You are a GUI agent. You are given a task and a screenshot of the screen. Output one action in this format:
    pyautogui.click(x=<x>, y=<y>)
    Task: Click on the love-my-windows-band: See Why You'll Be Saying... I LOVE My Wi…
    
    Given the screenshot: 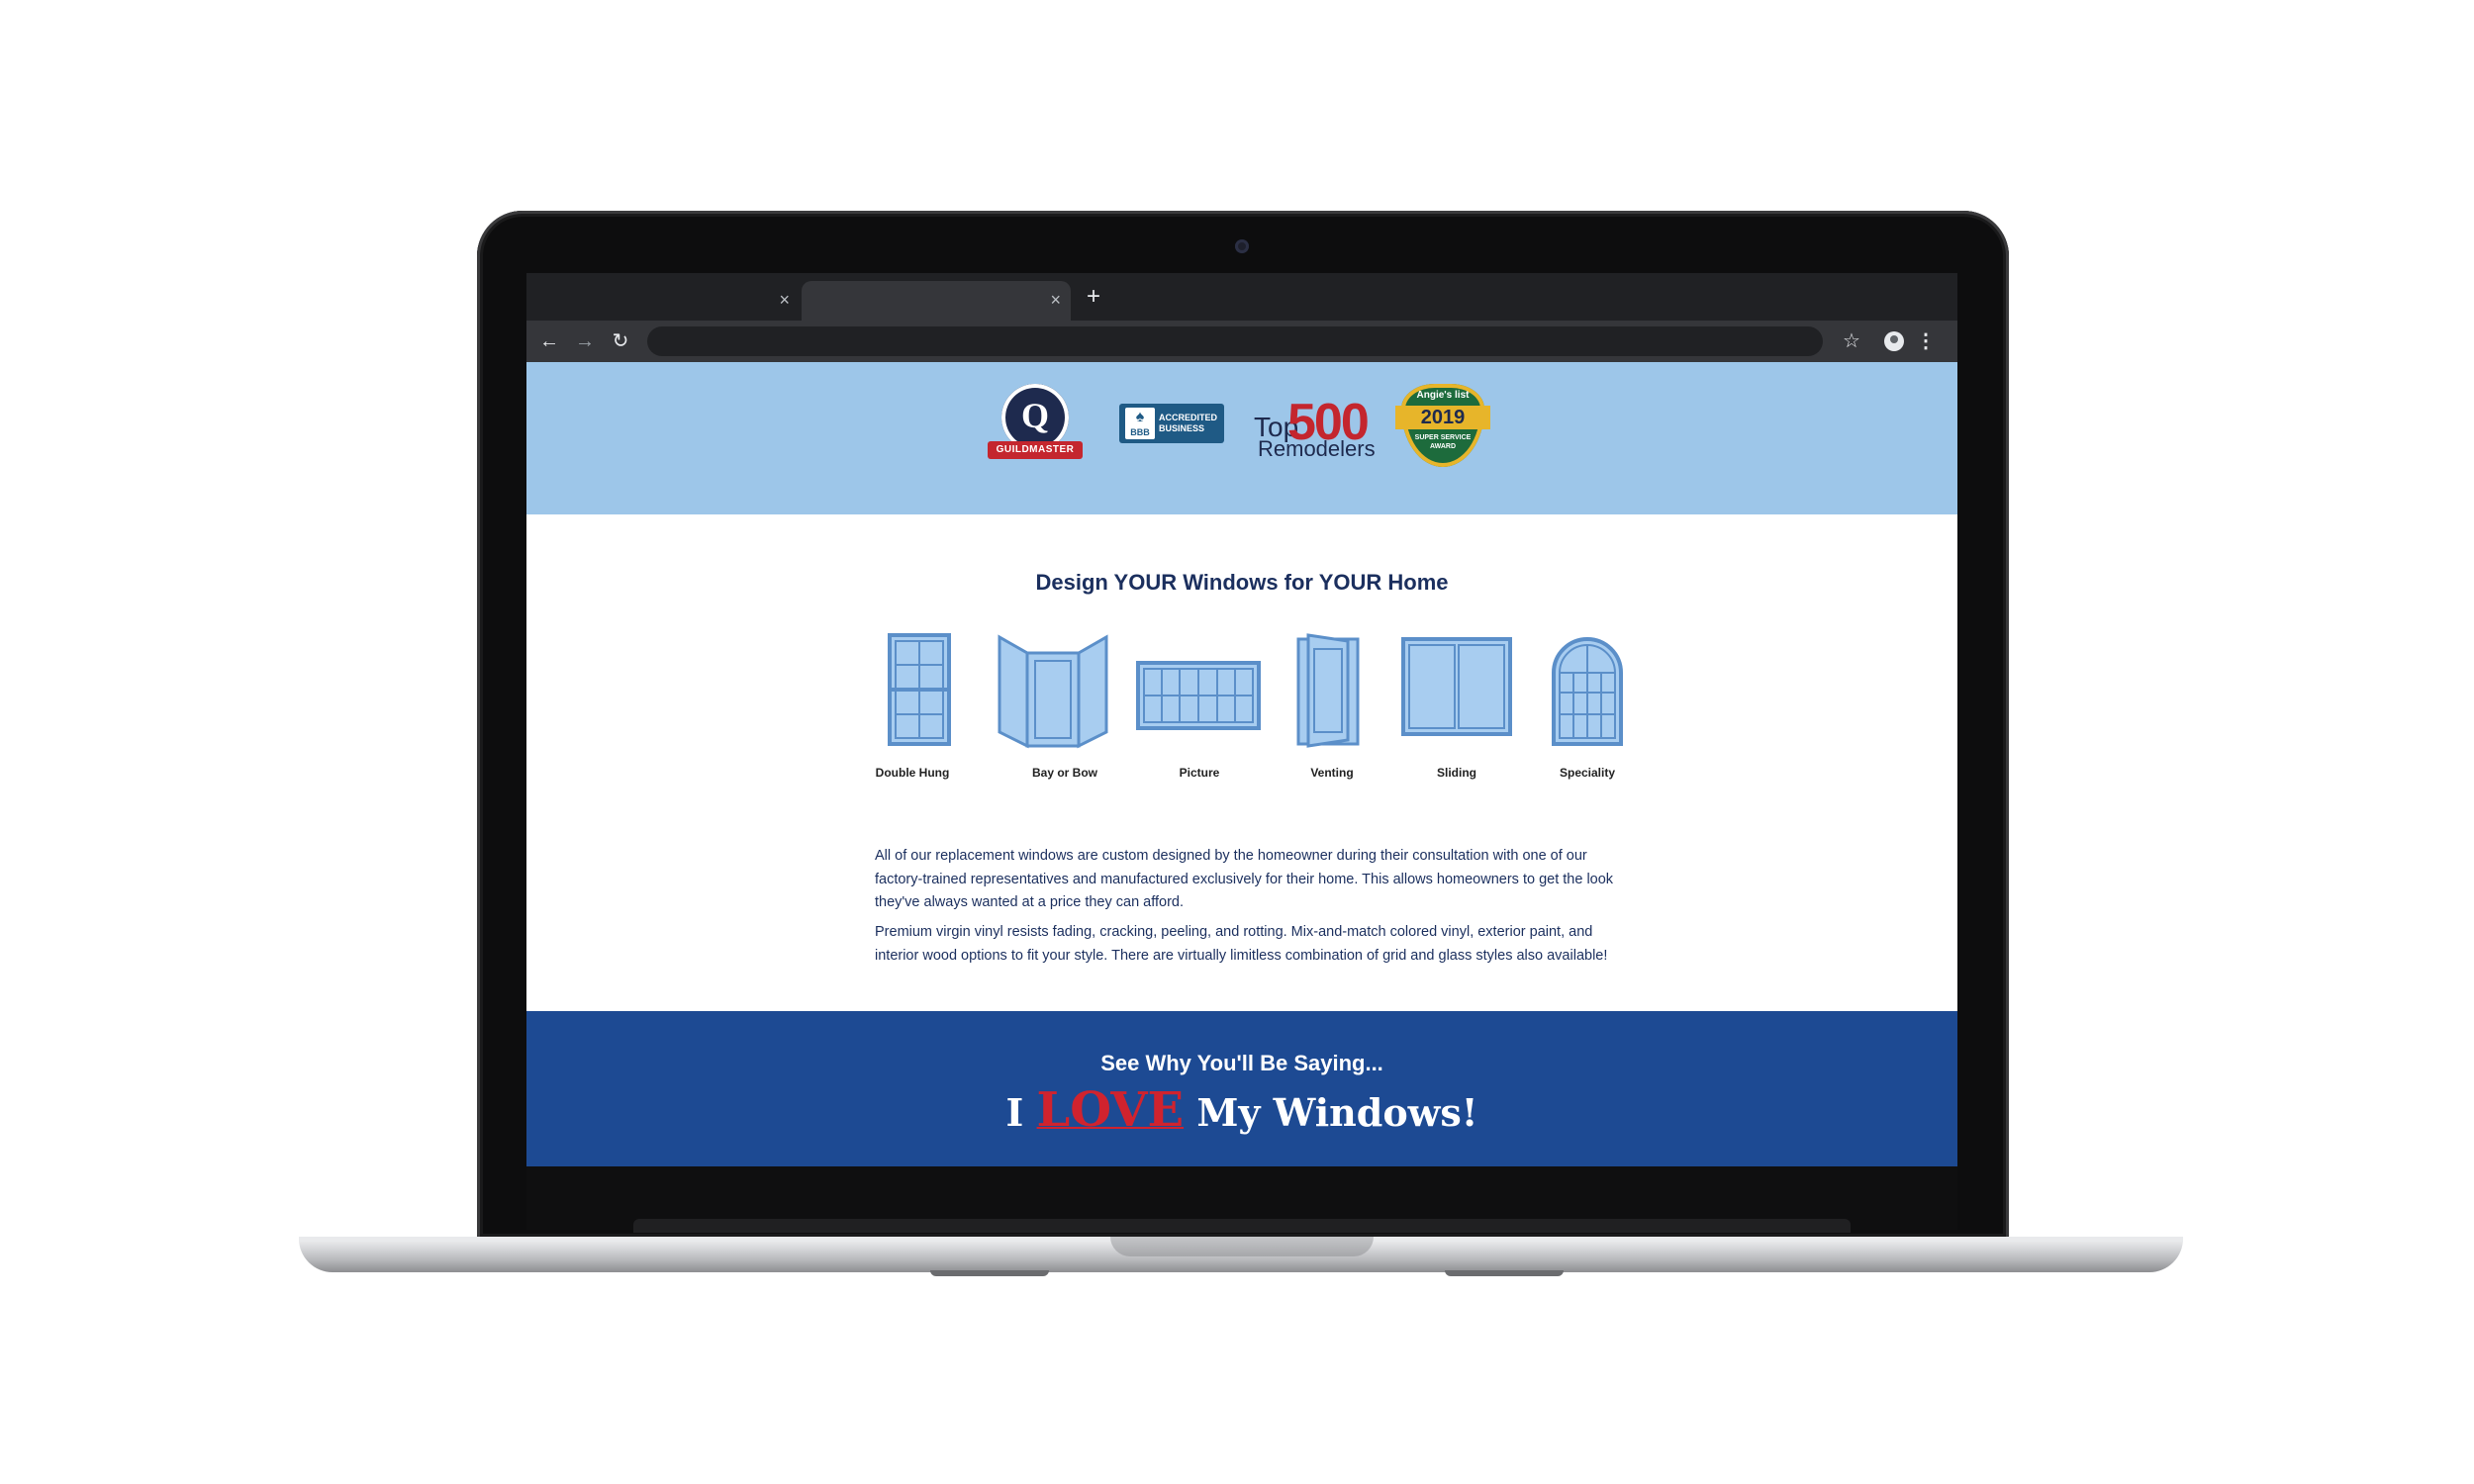 What is the action you would take?
    pyautogui.click(x=1241, y=1088)
    